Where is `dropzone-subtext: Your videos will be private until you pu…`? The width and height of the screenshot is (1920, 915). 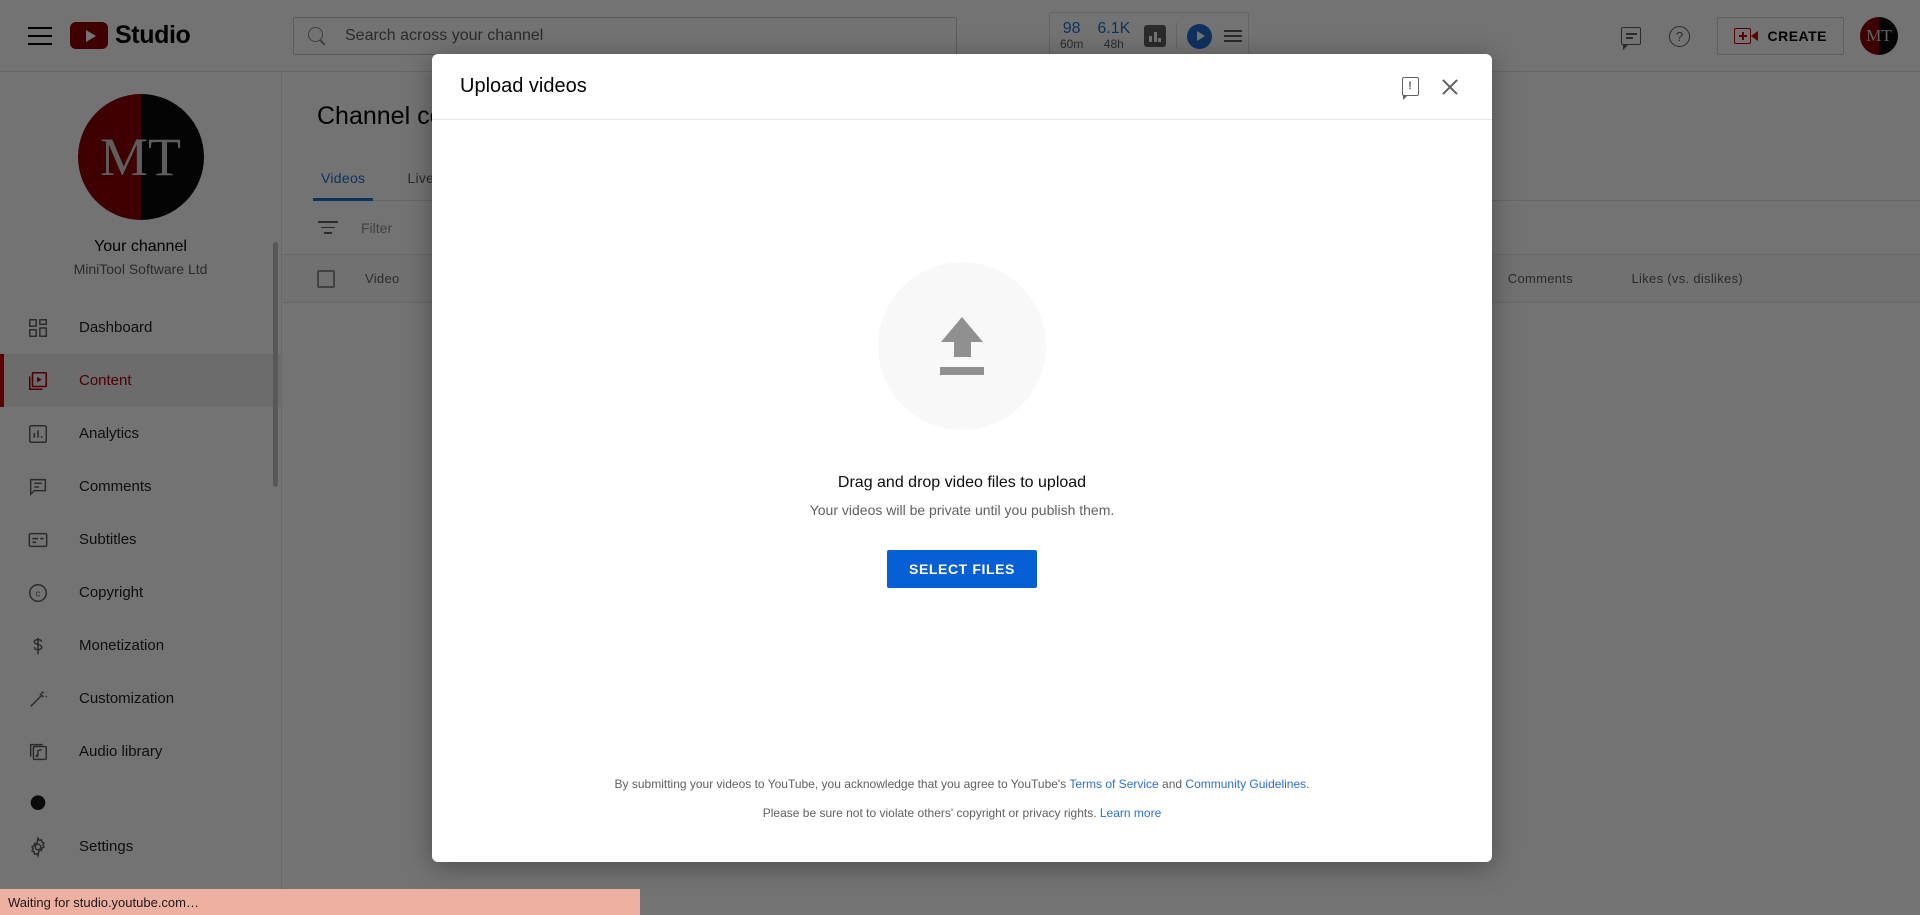 dropzone-subtext: Your videos will be private until you pu… is located at coordinates (962, 510).